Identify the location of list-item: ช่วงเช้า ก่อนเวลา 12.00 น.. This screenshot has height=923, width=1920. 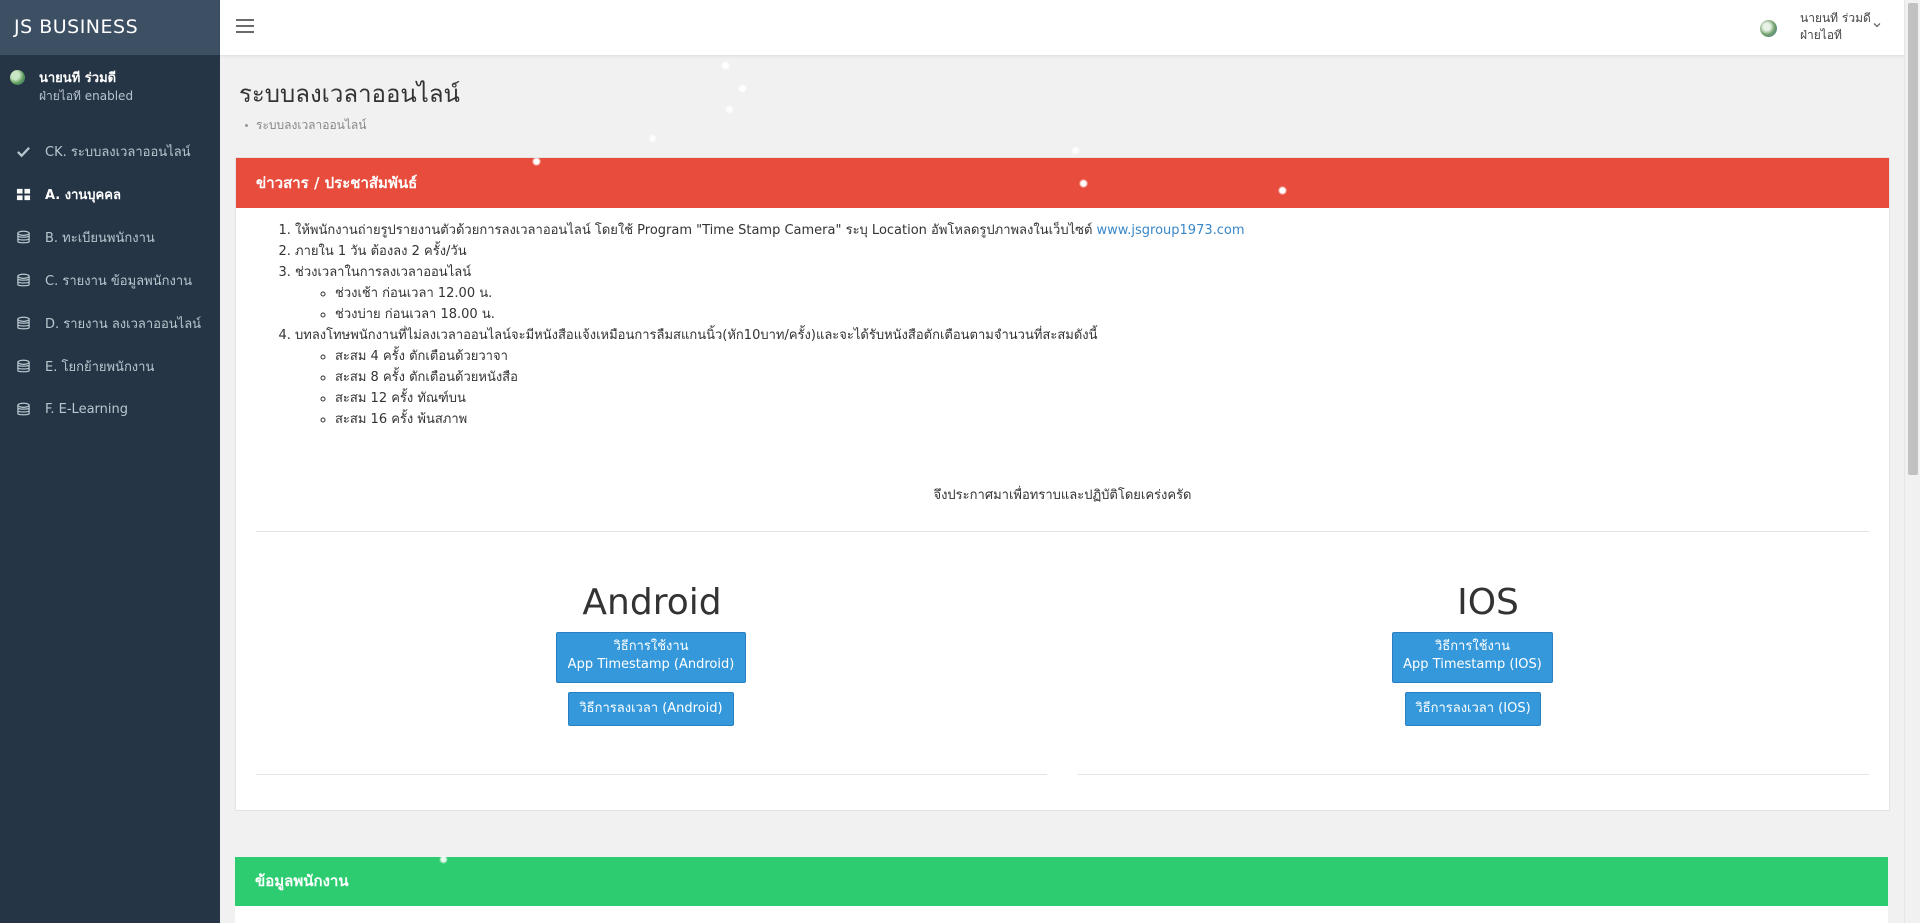
(790, 293).